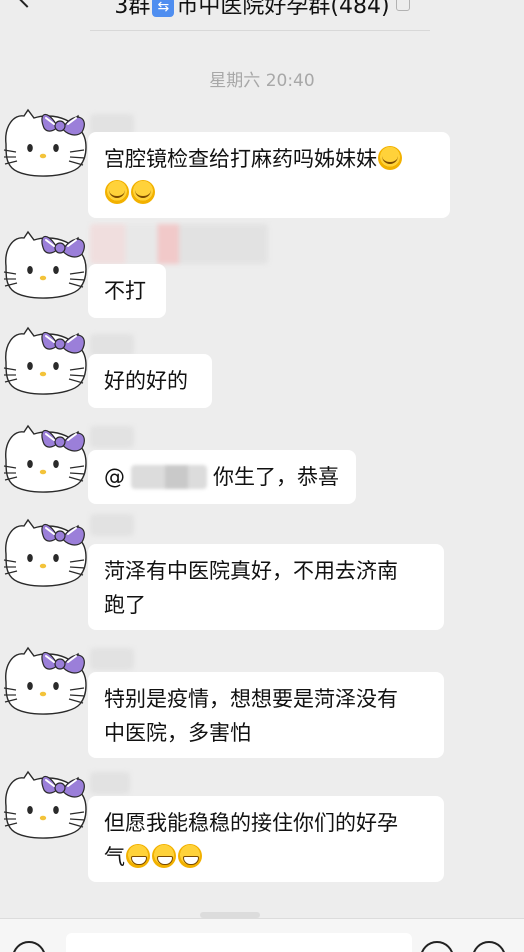 This screenshot has height=952, width=524. What do you see at coordinates (266, 587) in the screenshot?
I see `message-bubble: 菏泽有中医院真好，不用去济南 跑了` at bounding box center [266, 587].